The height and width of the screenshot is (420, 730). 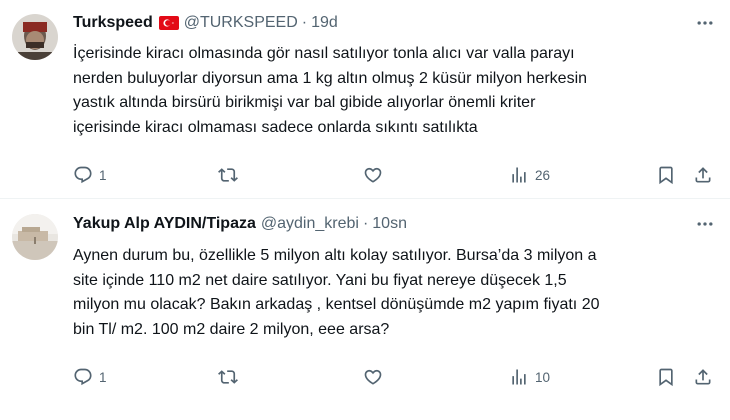 I want to click on view-count: 26, so click(x=543, y=175).